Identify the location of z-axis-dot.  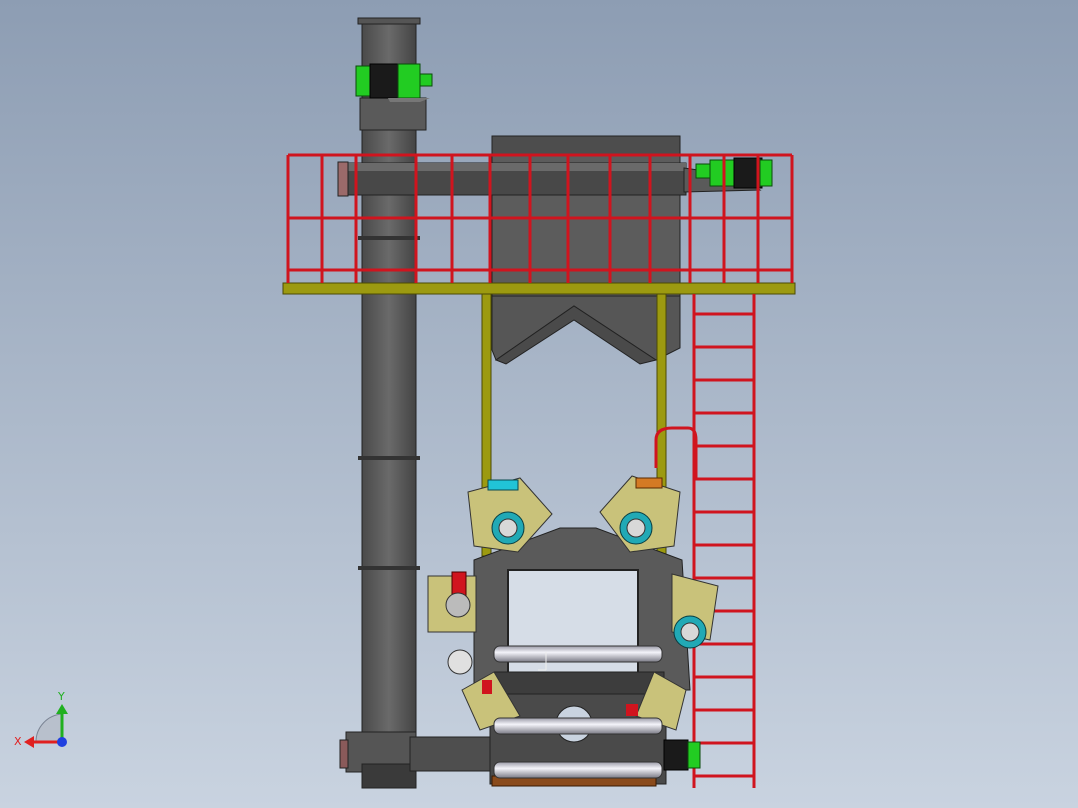
(62, 742).